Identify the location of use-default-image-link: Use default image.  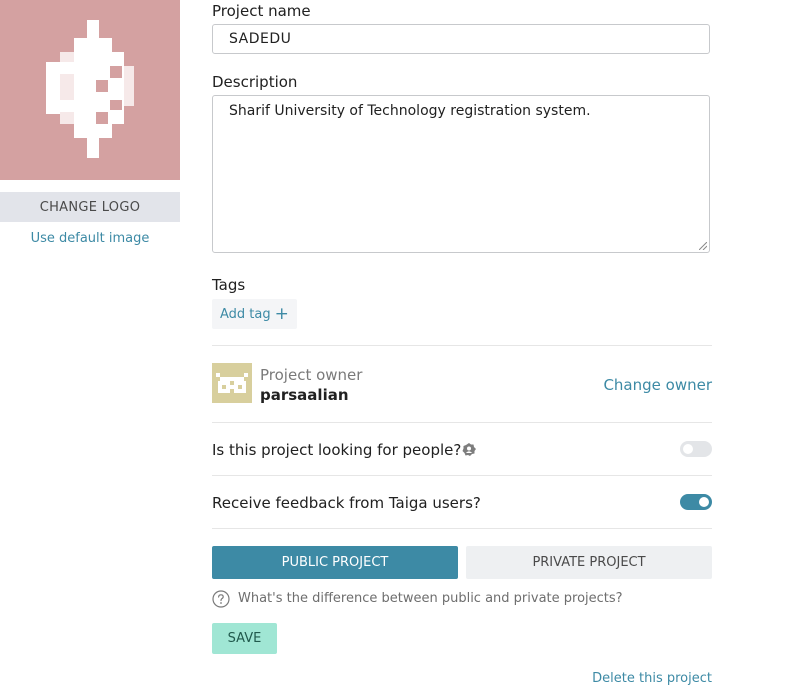
(90, 238).